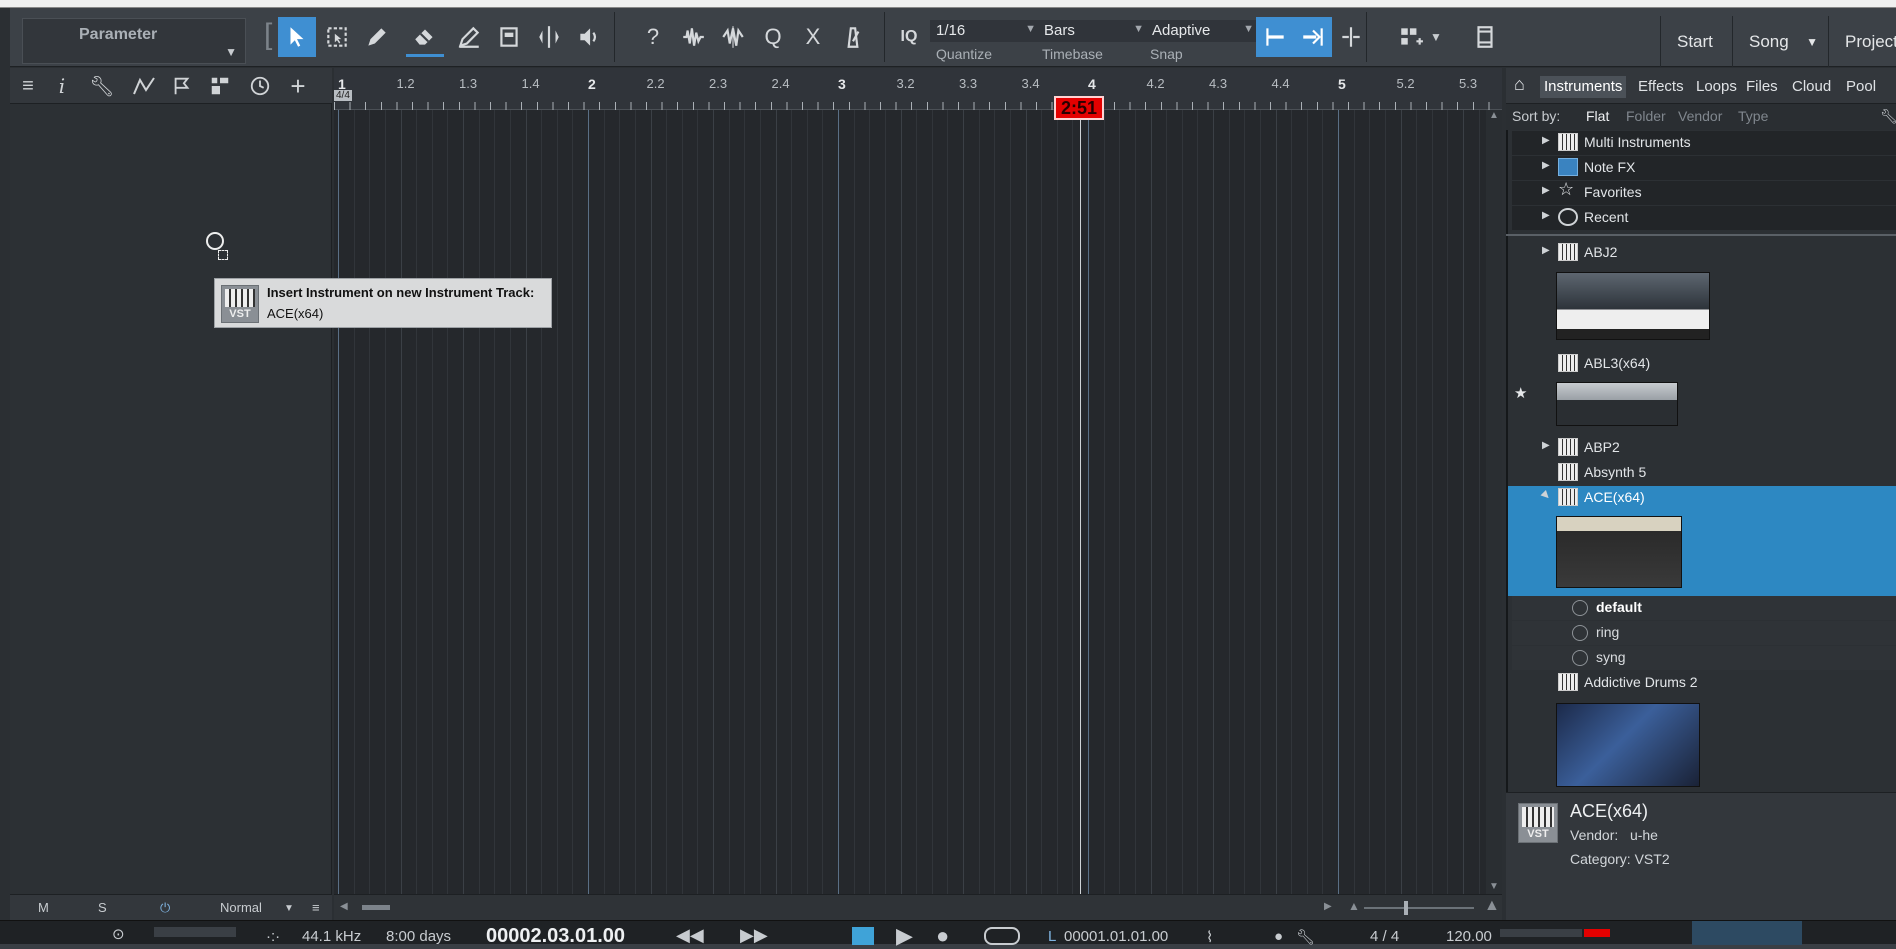 Image resolution: width=1896 pixels, height=949 pixels. Describe the element at coordinates (1419, 908) in the screenshot. I see `zoom-slider` at that location.